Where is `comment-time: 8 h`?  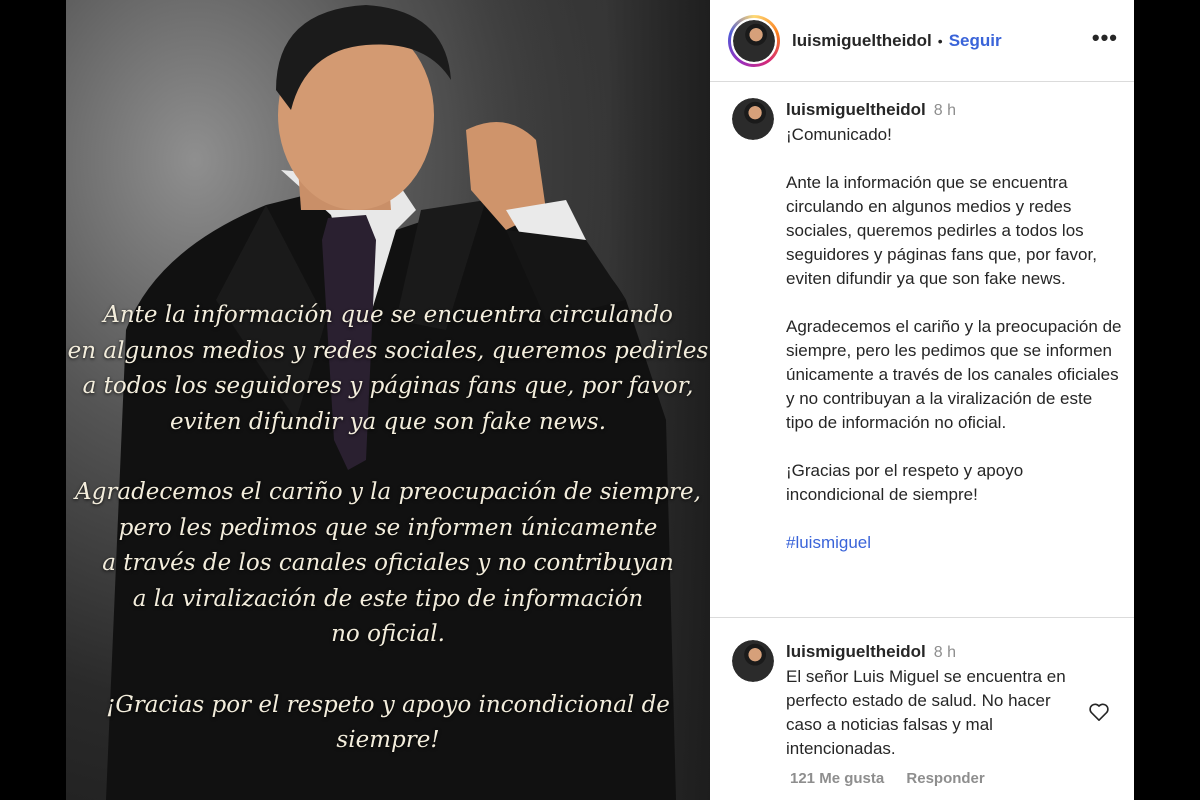
comment-time: 8 h is located at coordinates (945, 652).